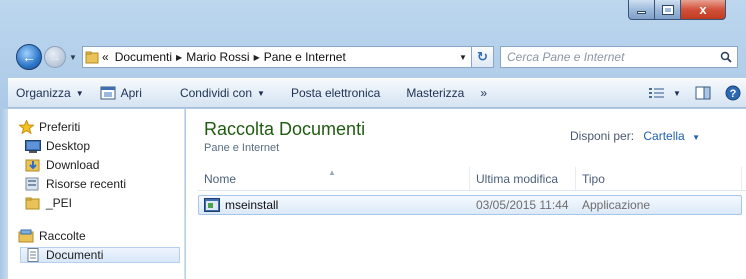  What do you see at coordinates (60, 127) in the screenshot?
I see `nav-favorites-label: Preferiti` at bounding box center [60, 127].